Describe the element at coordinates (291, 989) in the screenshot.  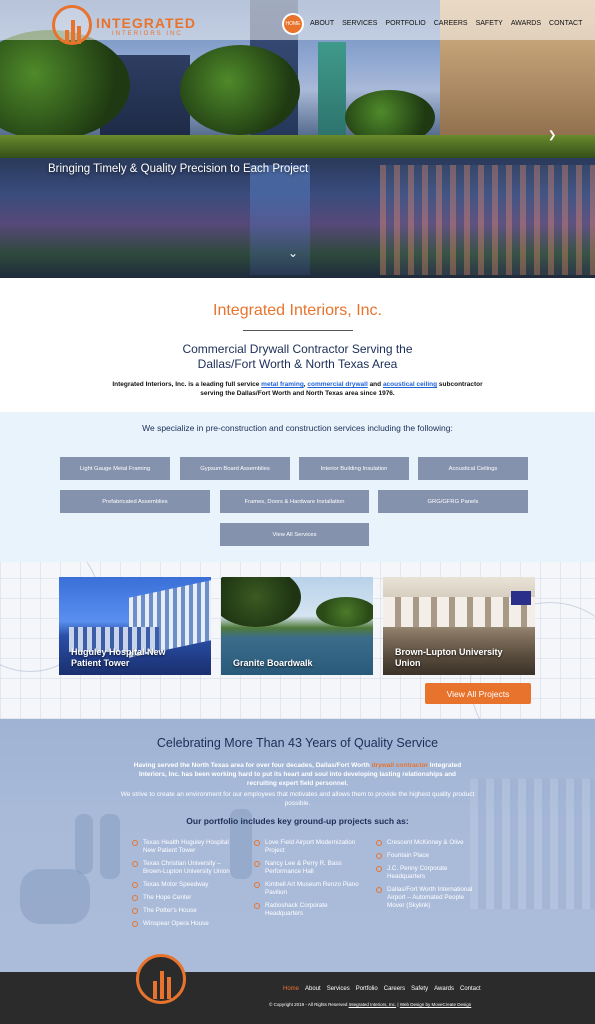
I see `footer-nav-home: Home` at that location.